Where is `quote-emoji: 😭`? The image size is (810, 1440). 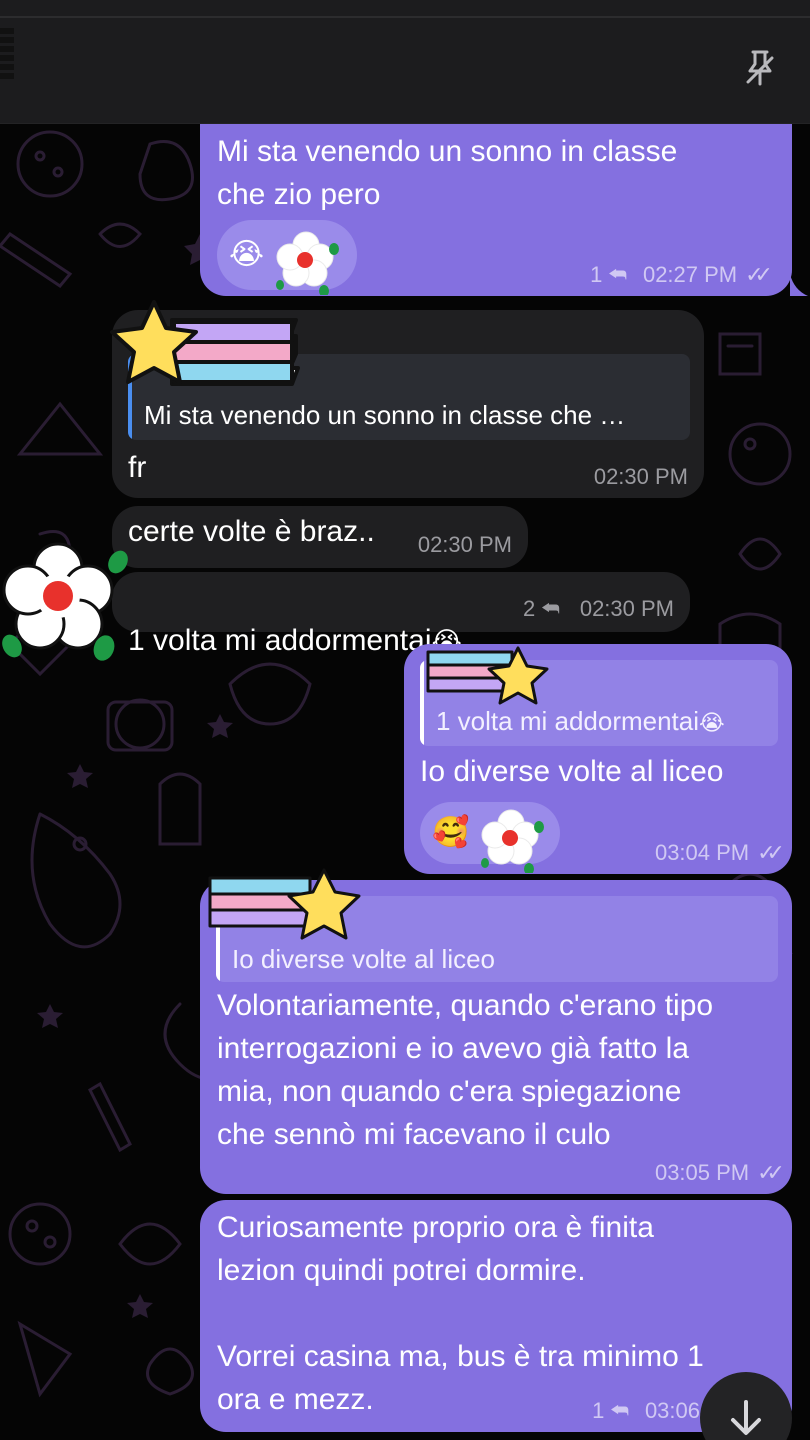 quote-emoji: 😭 is located at coordinates (712, 722).